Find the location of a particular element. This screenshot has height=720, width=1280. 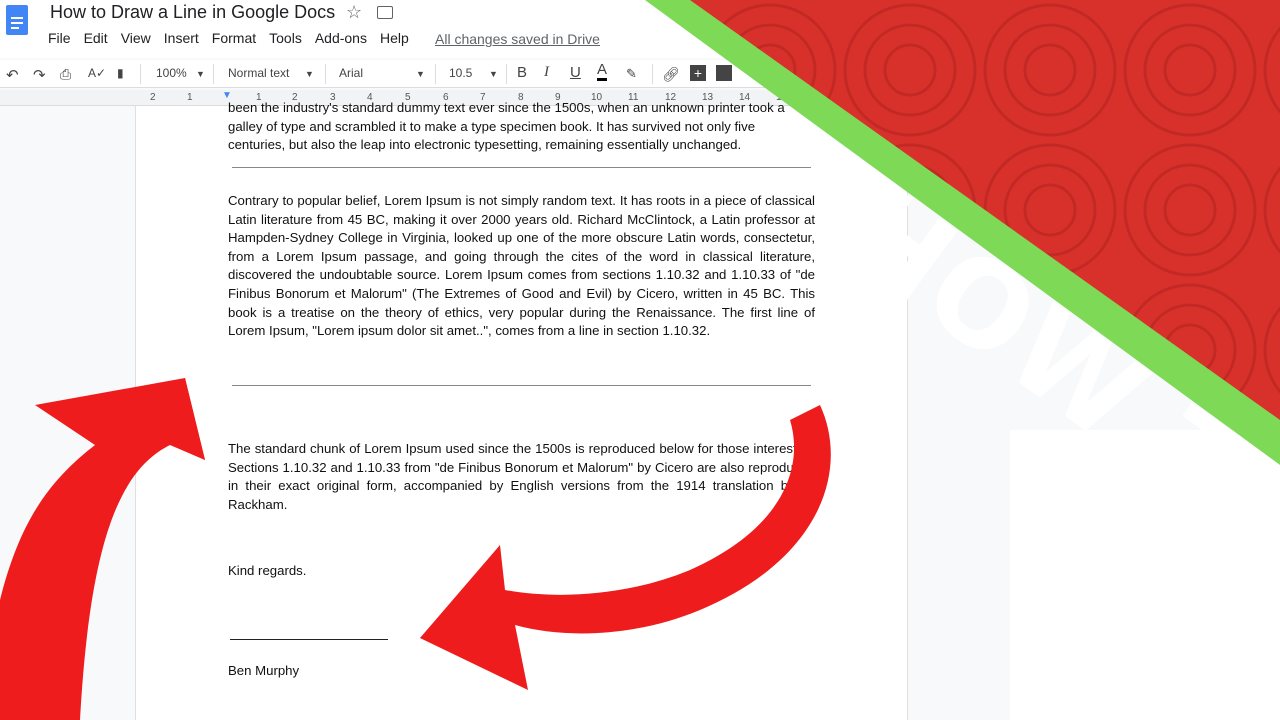

closing-text: Kind regards. is located at coordinates (521, 571).